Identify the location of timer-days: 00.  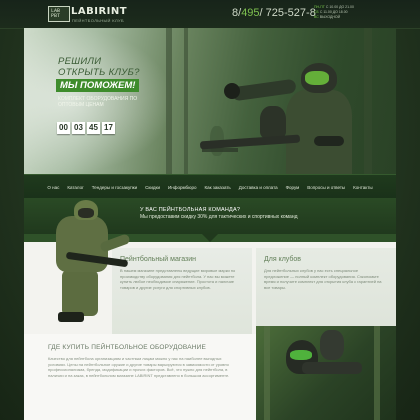
(63, 128).